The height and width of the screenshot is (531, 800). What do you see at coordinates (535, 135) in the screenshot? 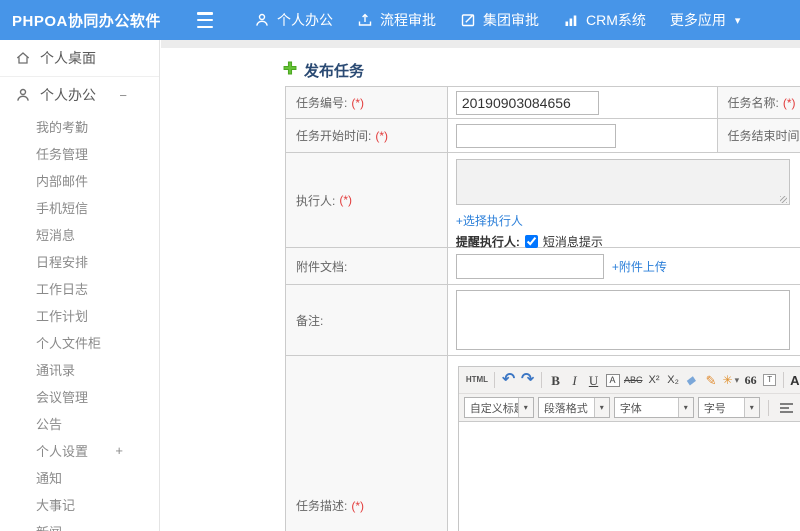
I see `start-time-input` at bounding box center [535, 135].